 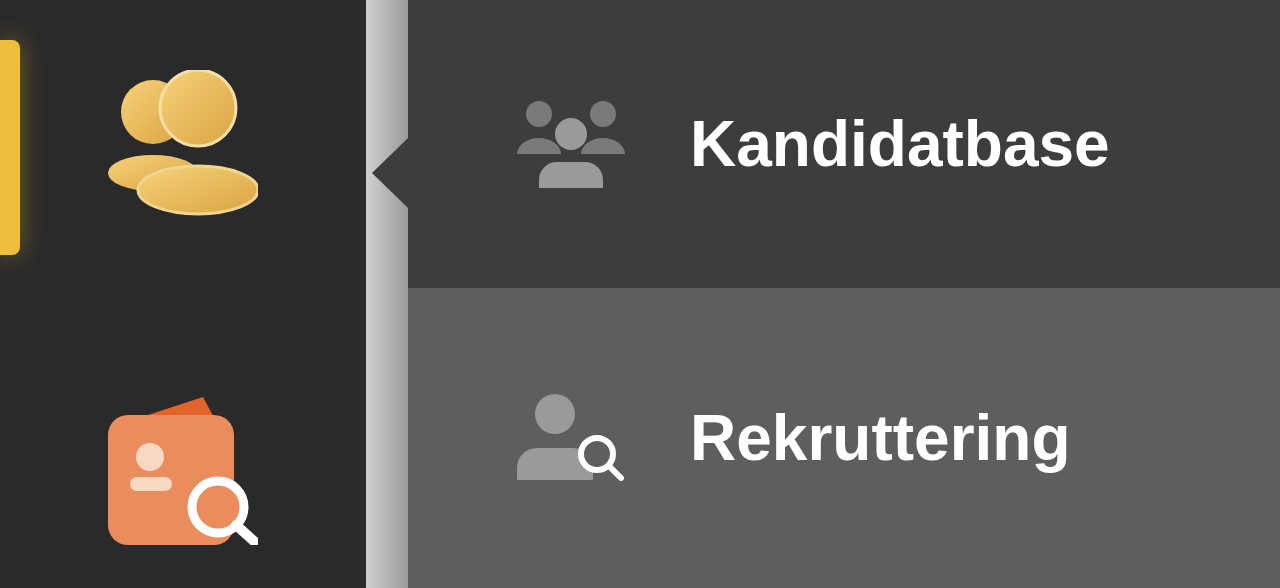 I want to click on user-search-icon, so click(x=571, y=438).